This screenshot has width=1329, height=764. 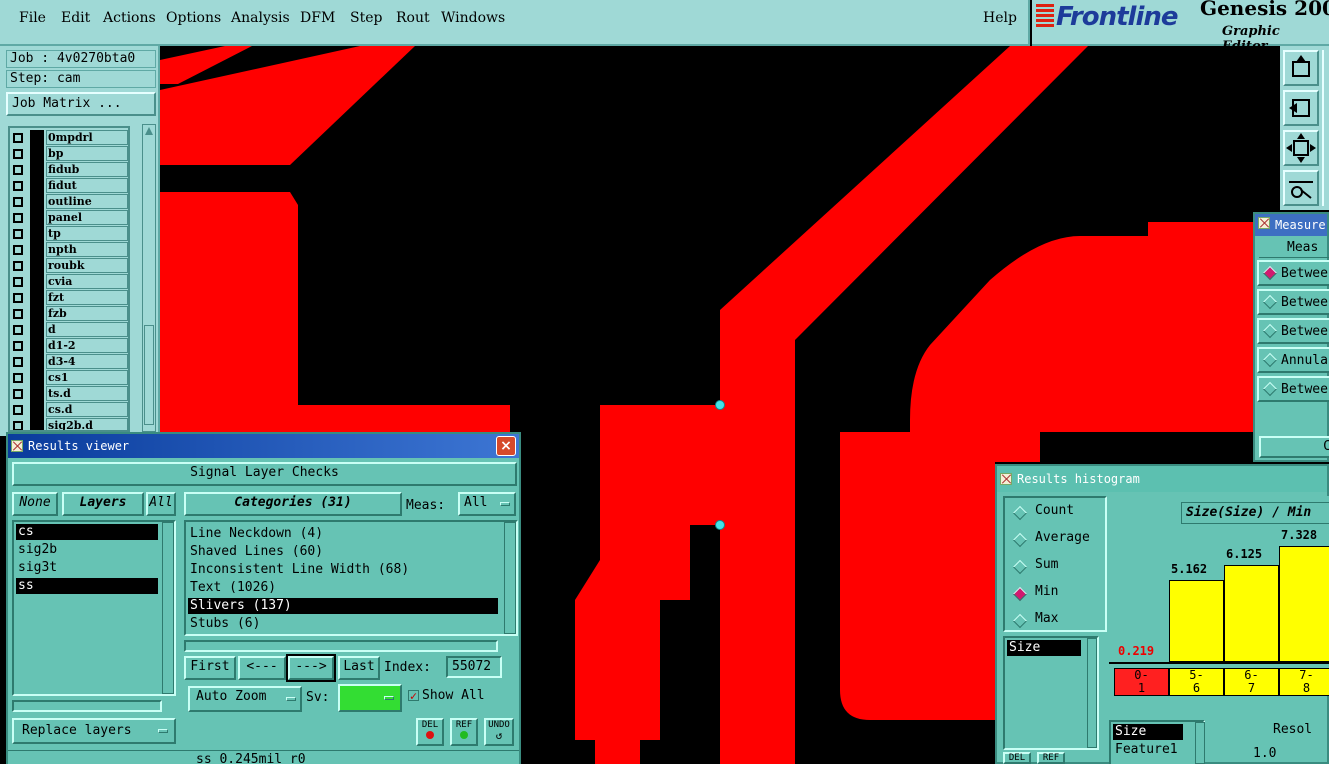 I want to click on layer-row: tp, so click(x=69, y=234).